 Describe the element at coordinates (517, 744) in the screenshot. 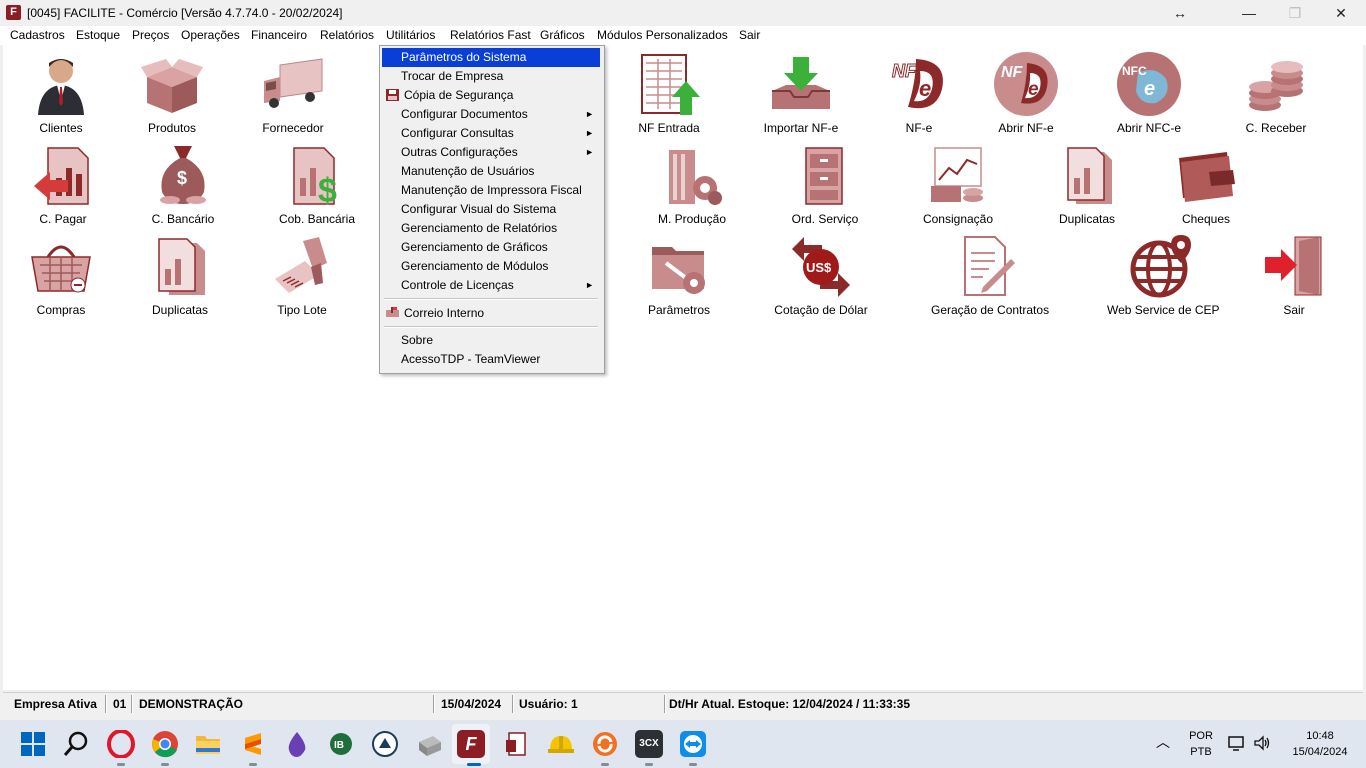

I see `document-app-icon` at that location.